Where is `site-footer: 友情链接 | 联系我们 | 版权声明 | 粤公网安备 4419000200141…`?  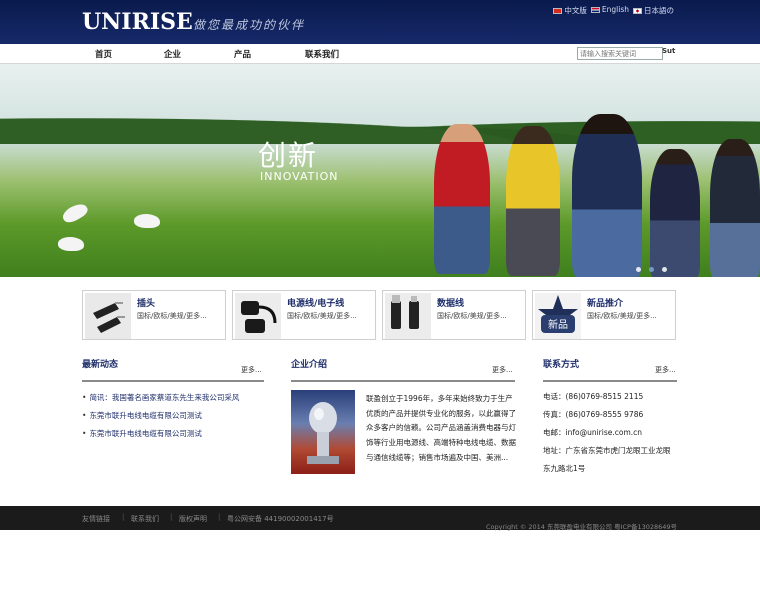
site-footer: 友情链接 | 联系我们 | 版权声明 | 粤公网安备 4419000200141… is located at coordinates (380, 518).